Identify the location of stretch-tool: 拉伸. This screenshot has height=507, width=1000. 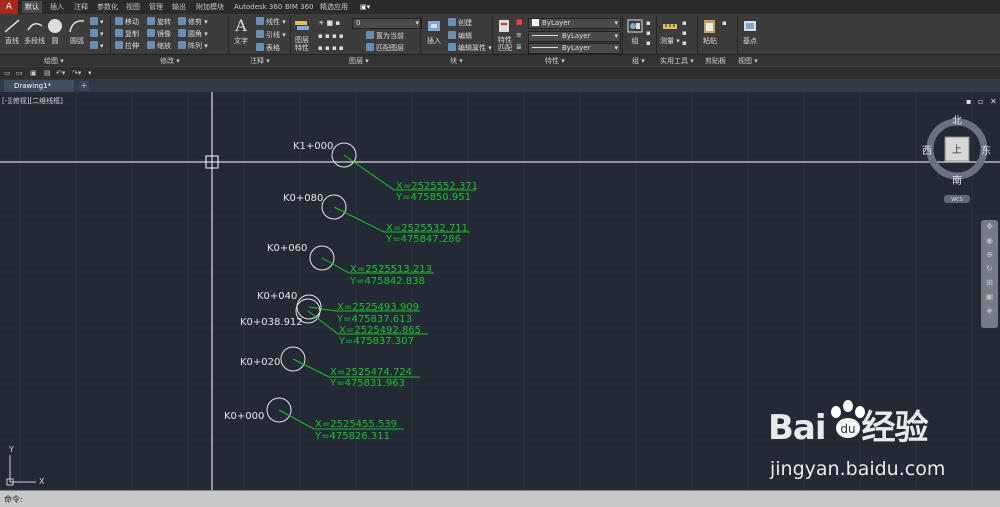
(127, 46).